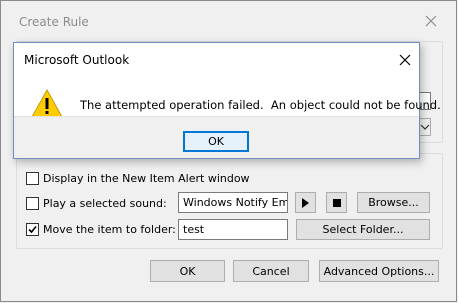 This screenshot has height=303, width=458. I want to click on alert-window-option: Display in the New Item Alert window, so click(138, 178).